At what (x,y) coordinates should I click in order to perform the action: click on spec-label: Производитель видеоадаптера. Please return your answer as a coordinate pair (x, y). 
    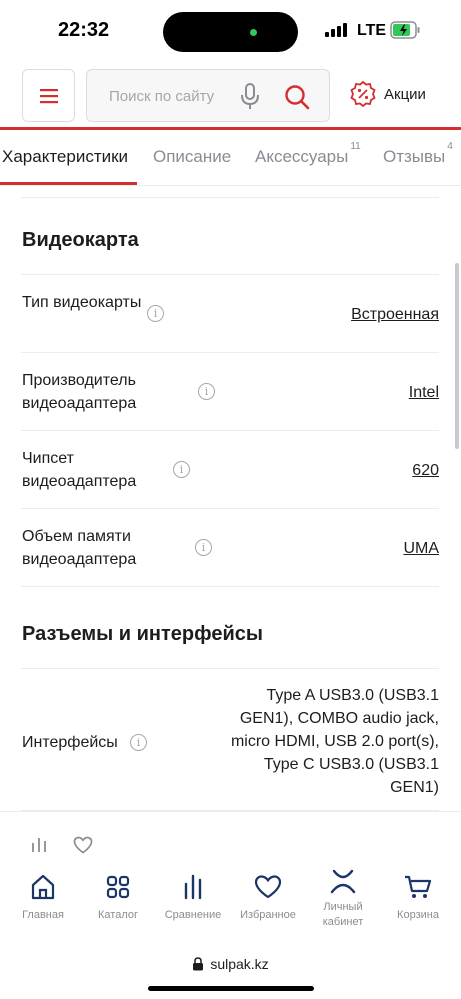
    Looking at the image, I should click on (79, 392).